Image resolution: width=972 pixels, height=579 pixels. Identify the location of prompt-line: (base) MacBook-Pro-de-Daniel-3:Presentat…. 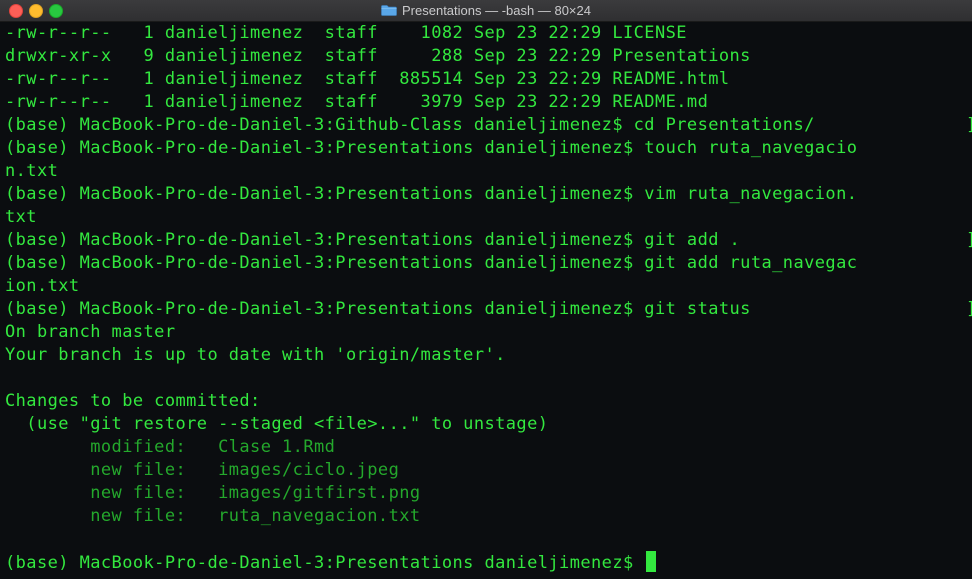
(331, 562).